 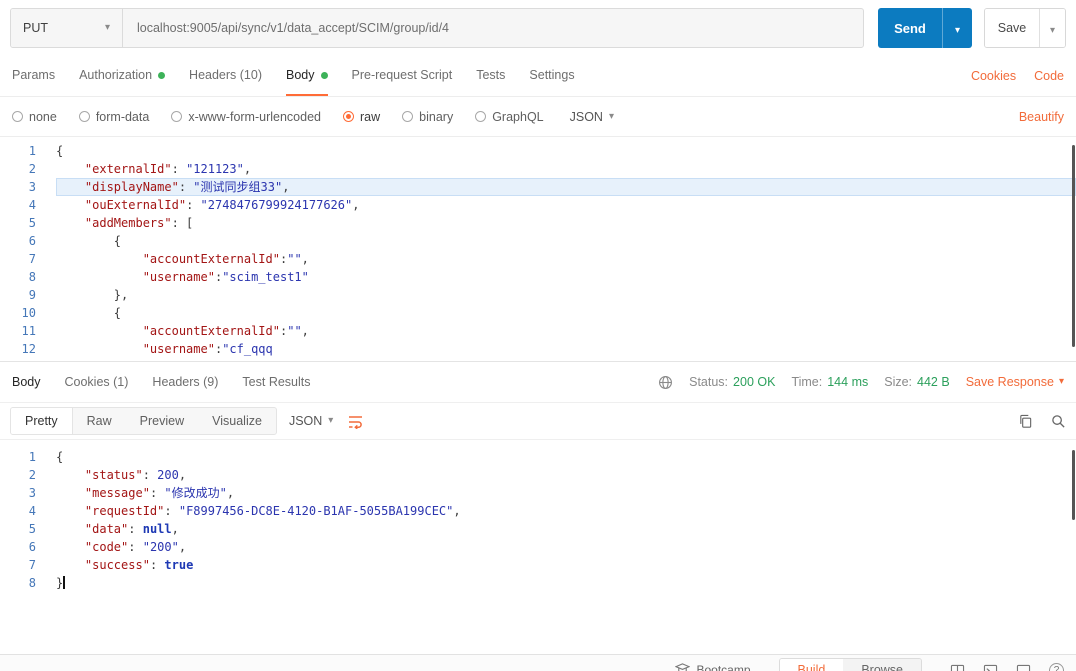 I want to click on tab-body: Body, so click(x=307, y=76).